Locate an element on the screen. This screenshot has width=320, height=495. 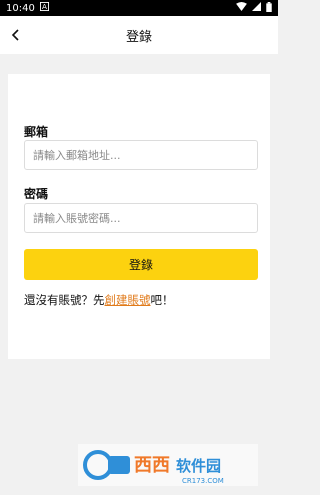
password-field is located at coordinates (141, 218).